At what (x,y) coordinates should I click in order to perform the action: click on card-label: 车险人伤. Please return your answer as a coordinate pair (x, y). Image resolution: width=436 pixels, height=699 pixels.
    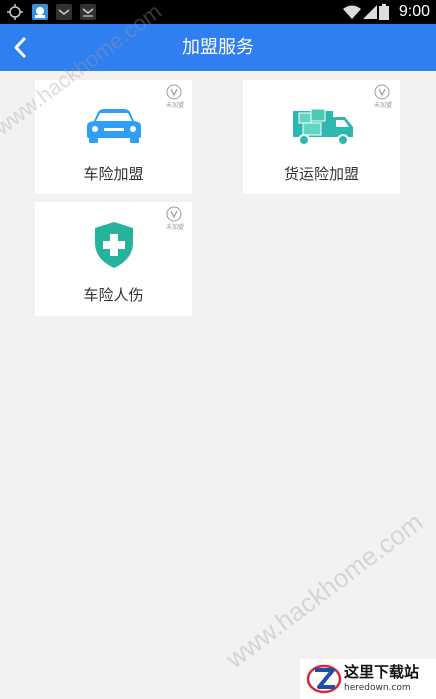
    Looking at the image, I should click on (113, 295).